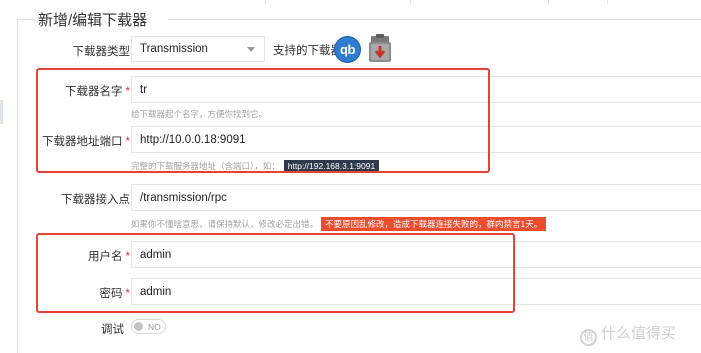 The height and width of the screenshot is (353, 701). I want to click on debug-label-text: 调试, so click(112, 330).